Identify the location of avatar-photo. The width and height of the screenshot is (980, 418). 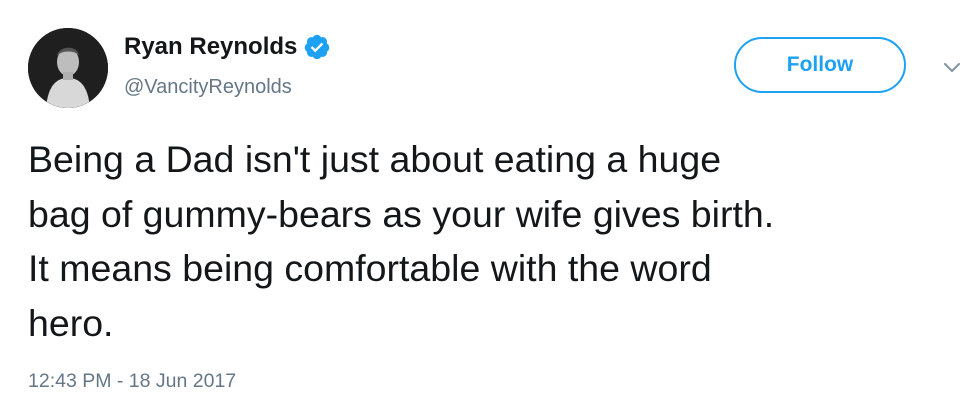
(68, 68).